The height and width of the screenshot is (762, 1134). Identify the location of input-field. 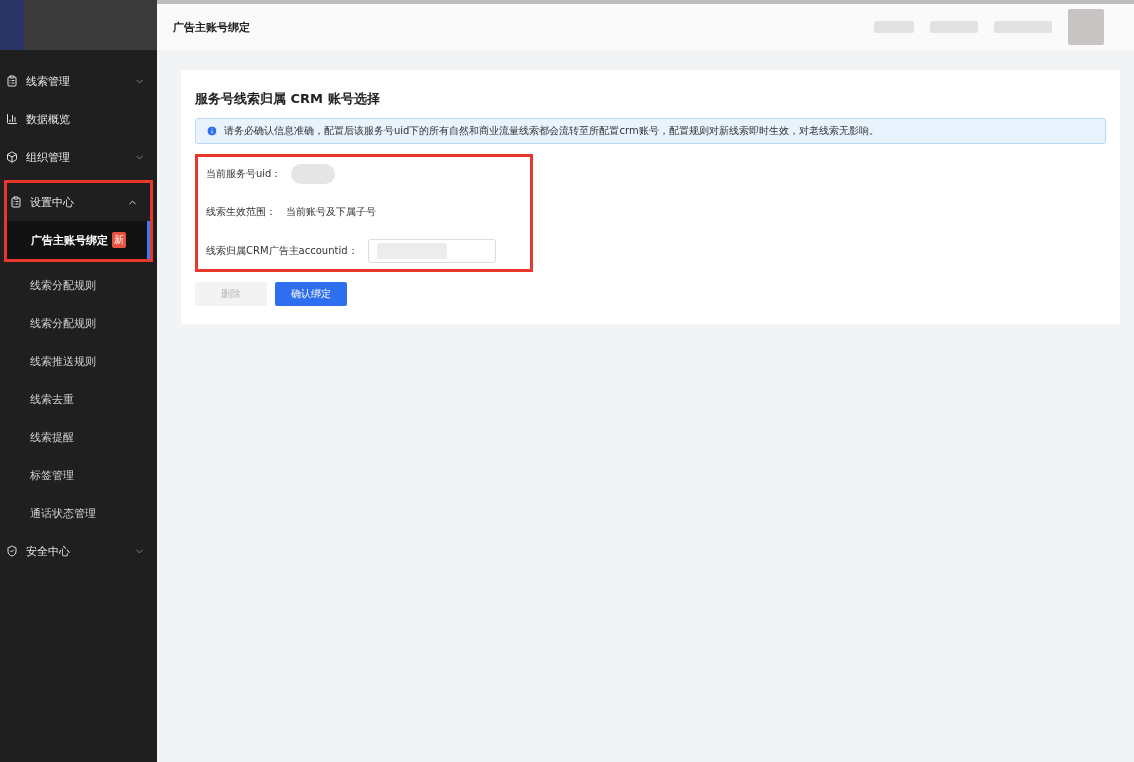
(431, 251).